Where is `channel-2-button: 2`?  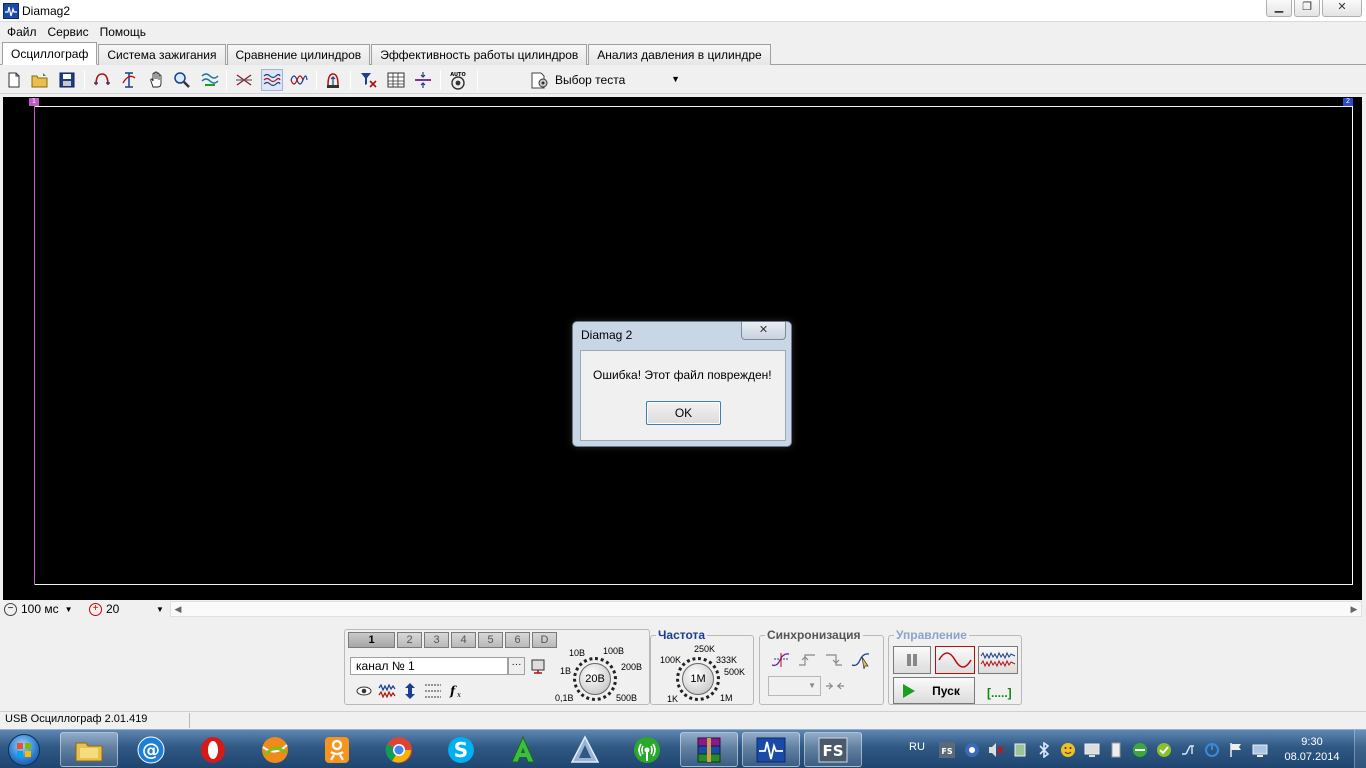 channel-2-button: 2 is located at coordinates (409, 640).